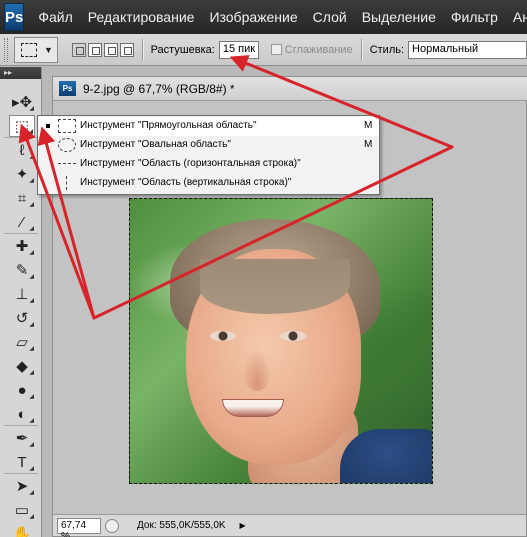 This screenshot has height=537, width=527. What do you see at coordinates (22, 366) in the screenshot?
I see `paint-bucket-tool-icon: ◆ ◢` at bounding box center [22, 366].